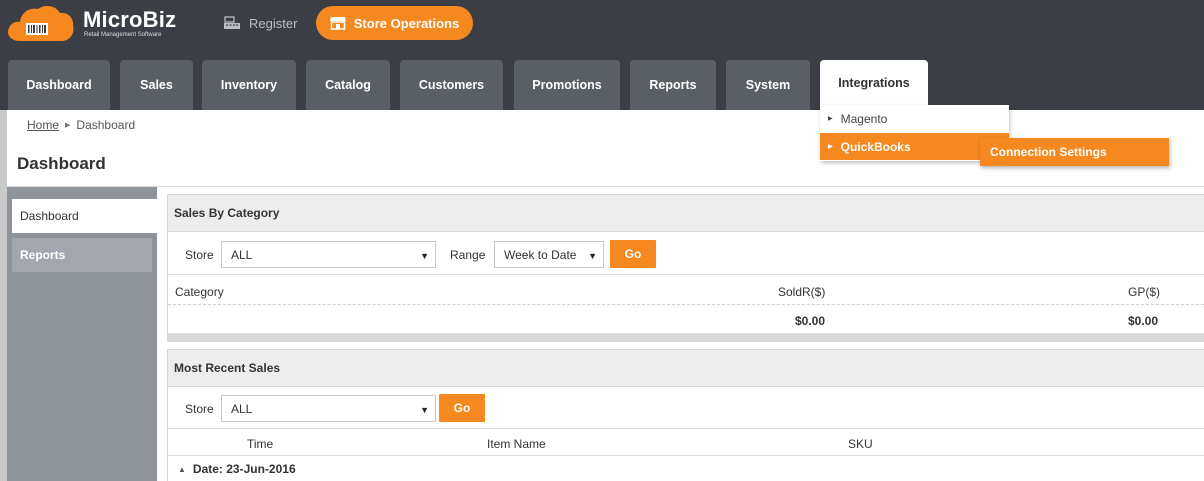 The image size is (1204, 481). I want to click on logo-title: MicroBiz, so click(130, 19).